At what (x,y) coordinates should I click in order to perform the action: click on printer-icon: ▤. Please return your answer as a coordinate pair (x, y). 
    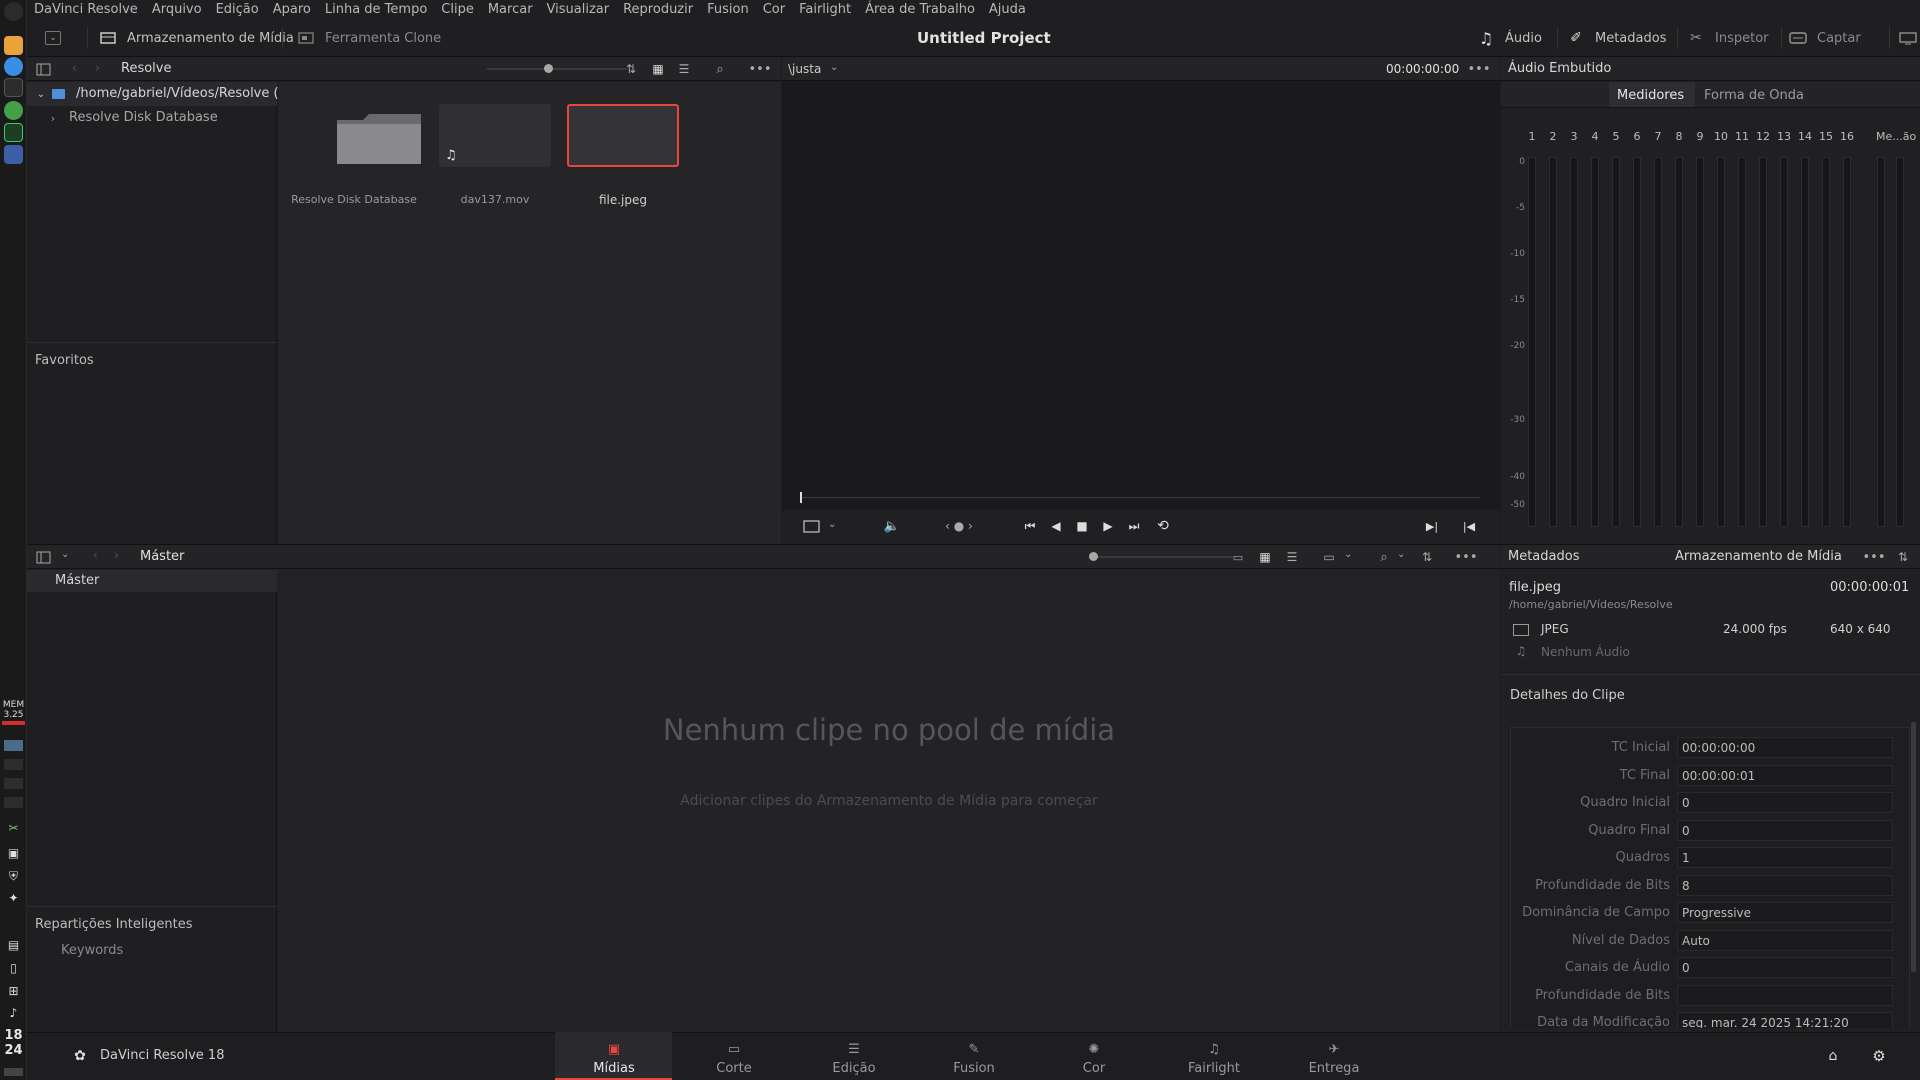
    Looking at the image, I should click on (13, 945).